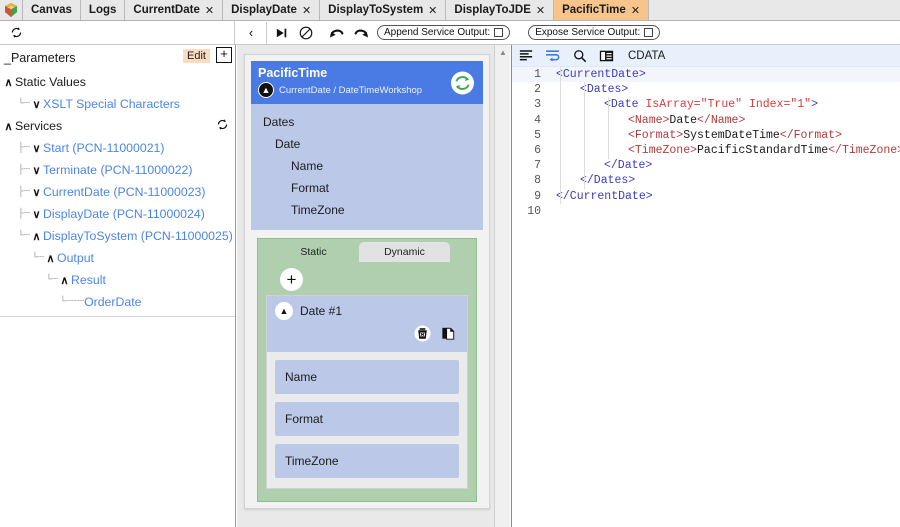 The width and height of the screenshot is (900, 527). Describe the element at coordinates (382, 10) in the screenshot. I see `tab-displaytosystem: DisplayToSystem ✕` at that location.